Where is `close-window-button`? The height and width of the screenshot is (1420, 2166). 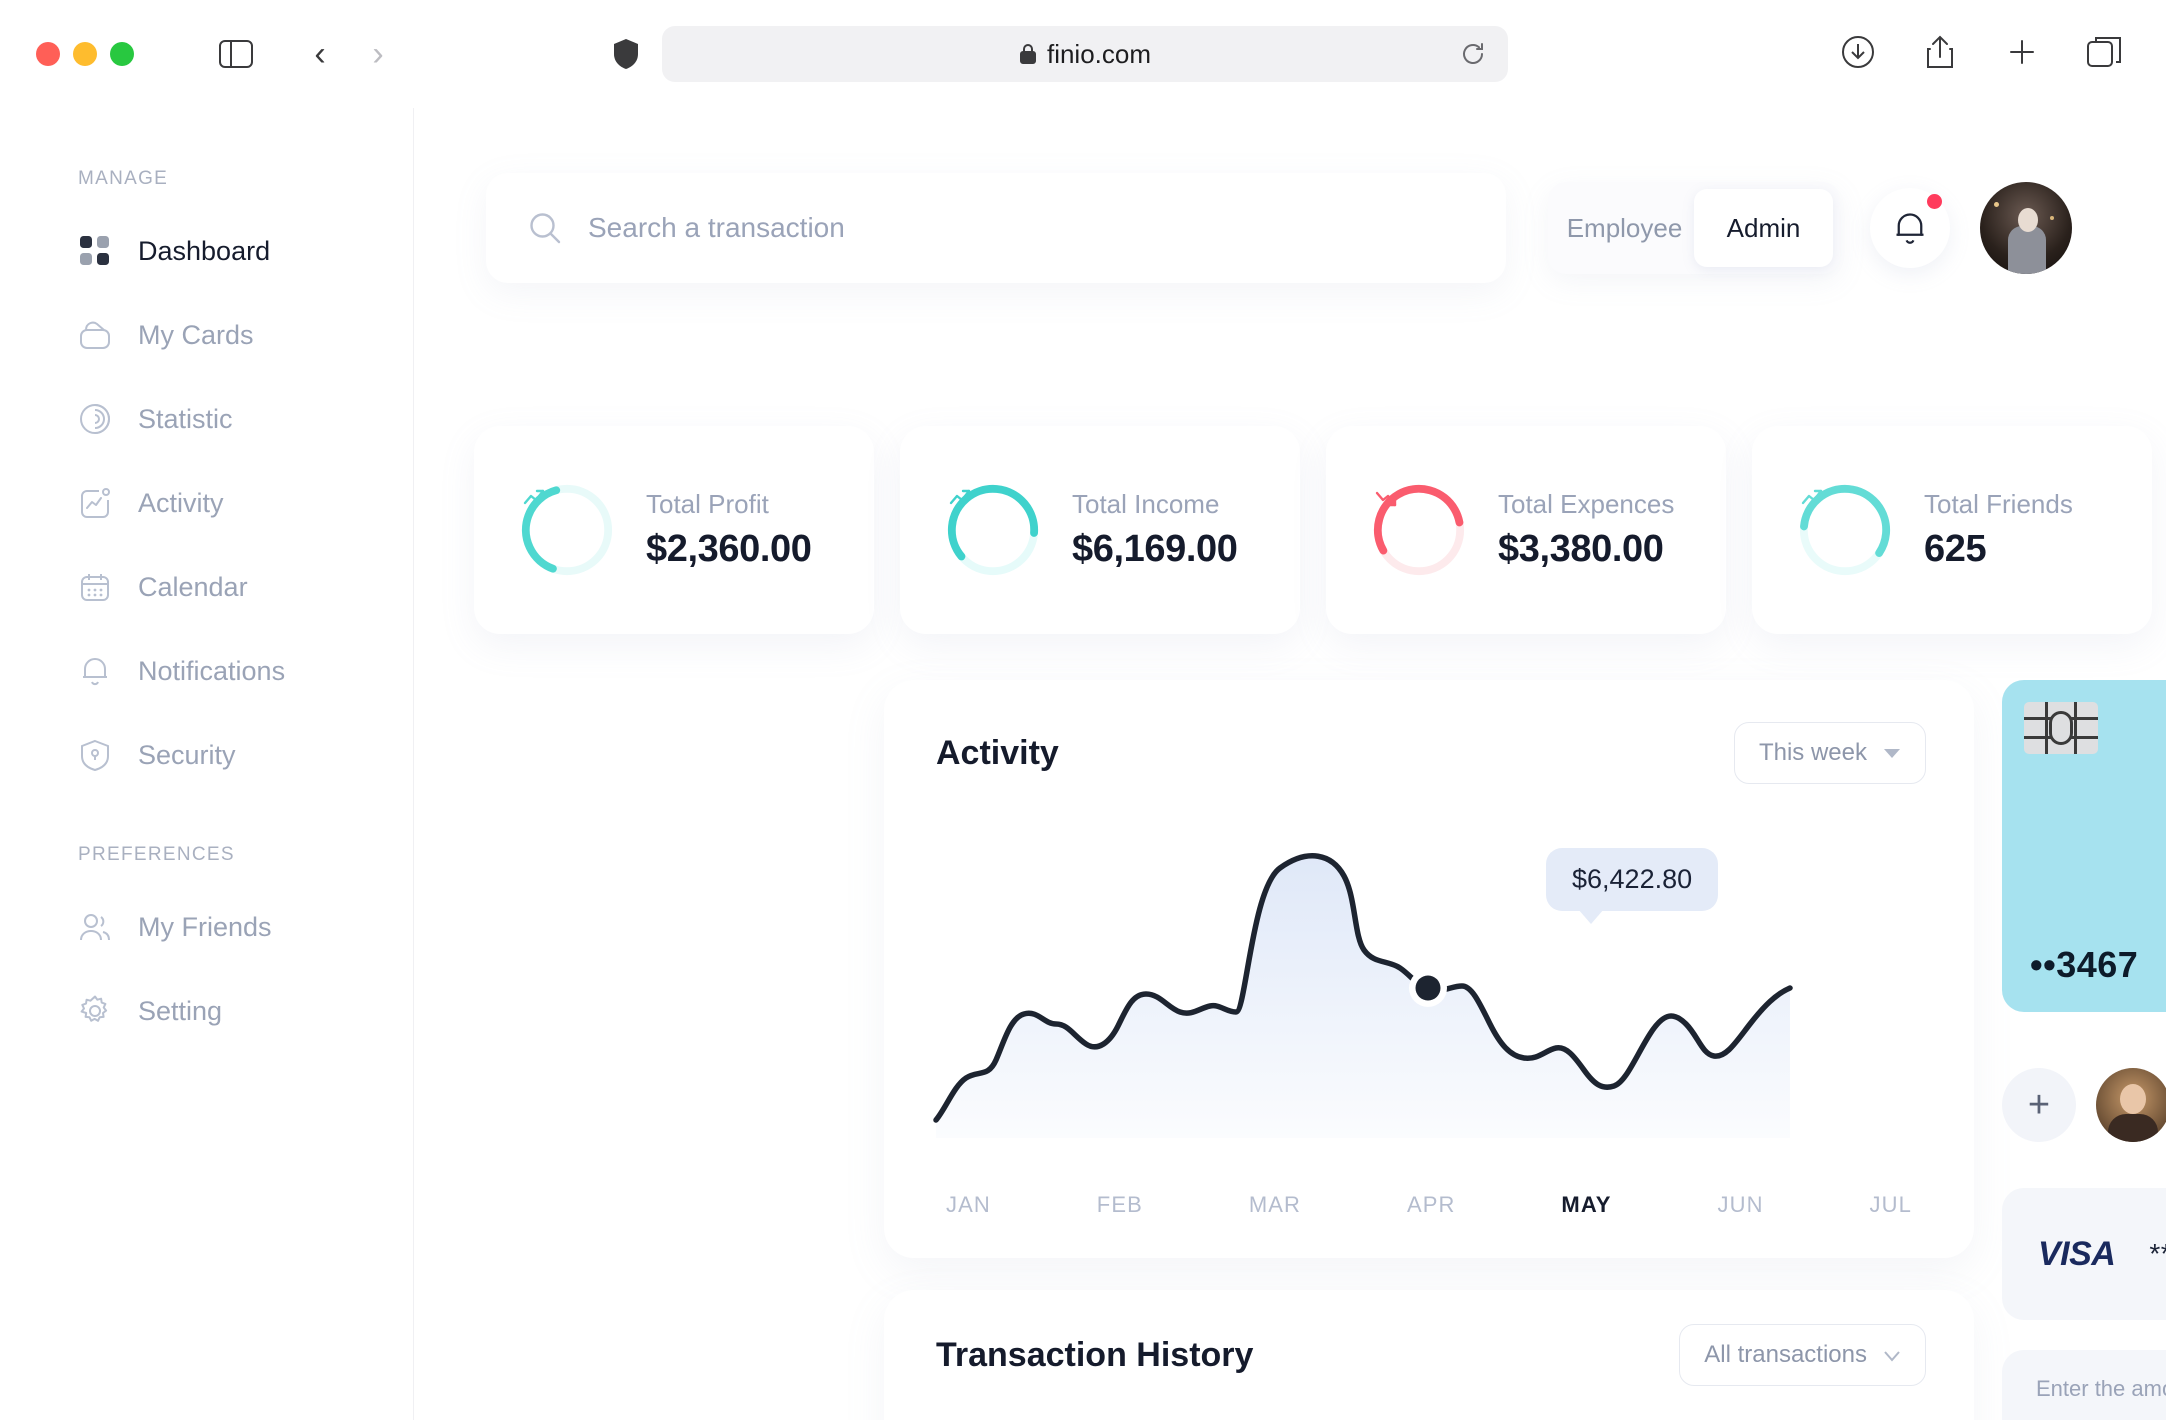
close-window-button is located at coordinates (48, 54).